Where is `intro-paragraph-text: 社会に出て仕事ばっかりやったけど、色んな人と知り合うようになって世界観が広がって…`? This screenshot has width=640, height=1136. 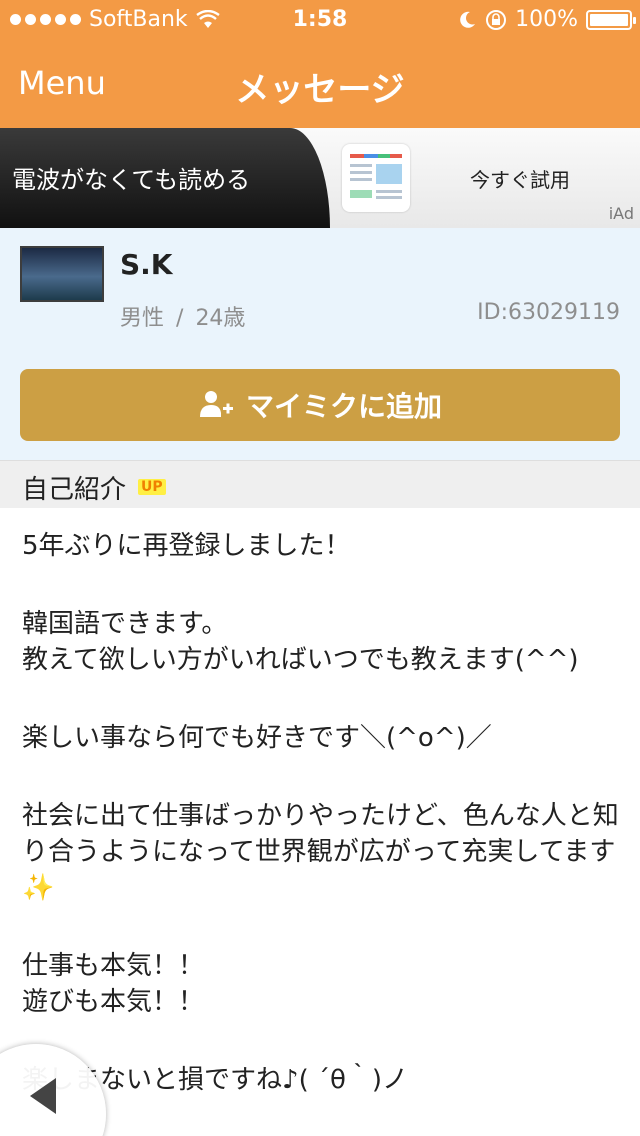
intro-paragraph-text: 社会に出て仕事ばっかりやったけど、色んな人と知り合うようになって世界観が広がって… is located at coordinates (320, 834).